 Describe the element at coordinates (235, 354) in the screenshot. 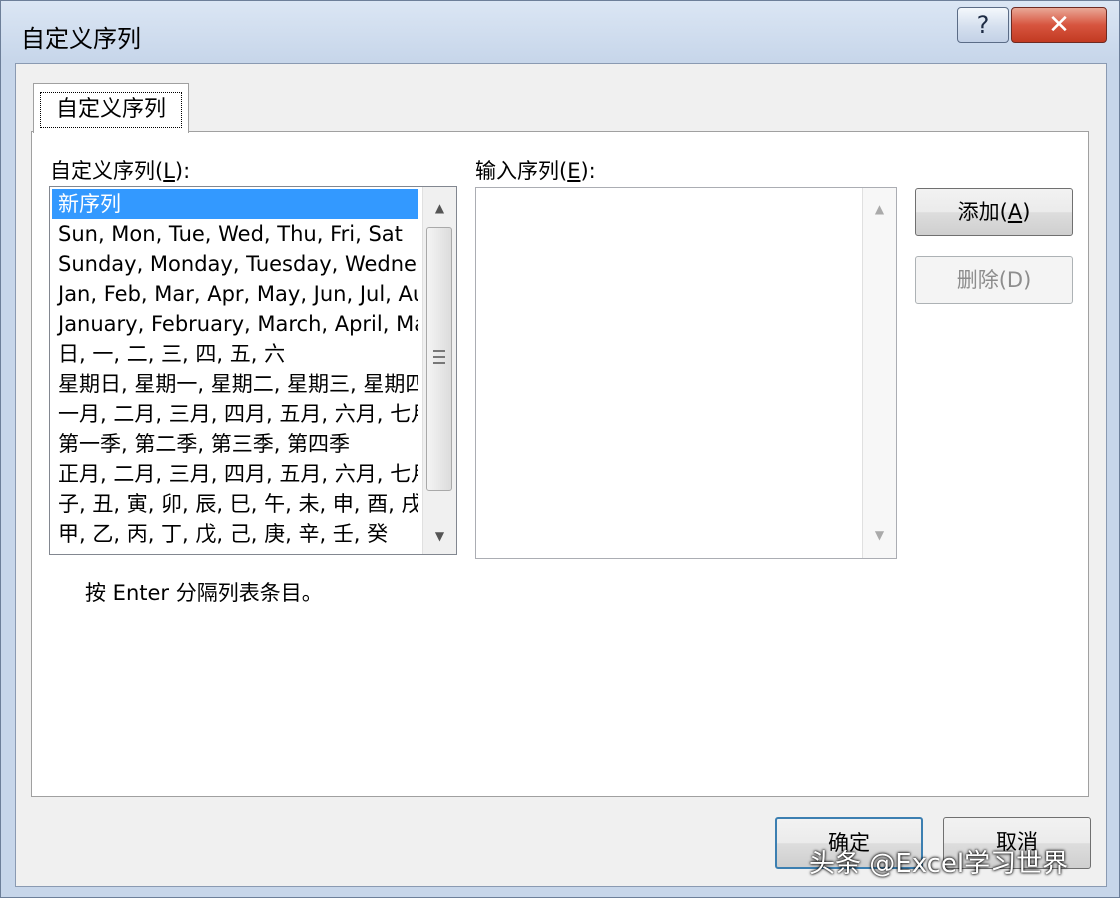

I see `list-item: 日, 一, 二, 三, 四, 五, 六` at that location.